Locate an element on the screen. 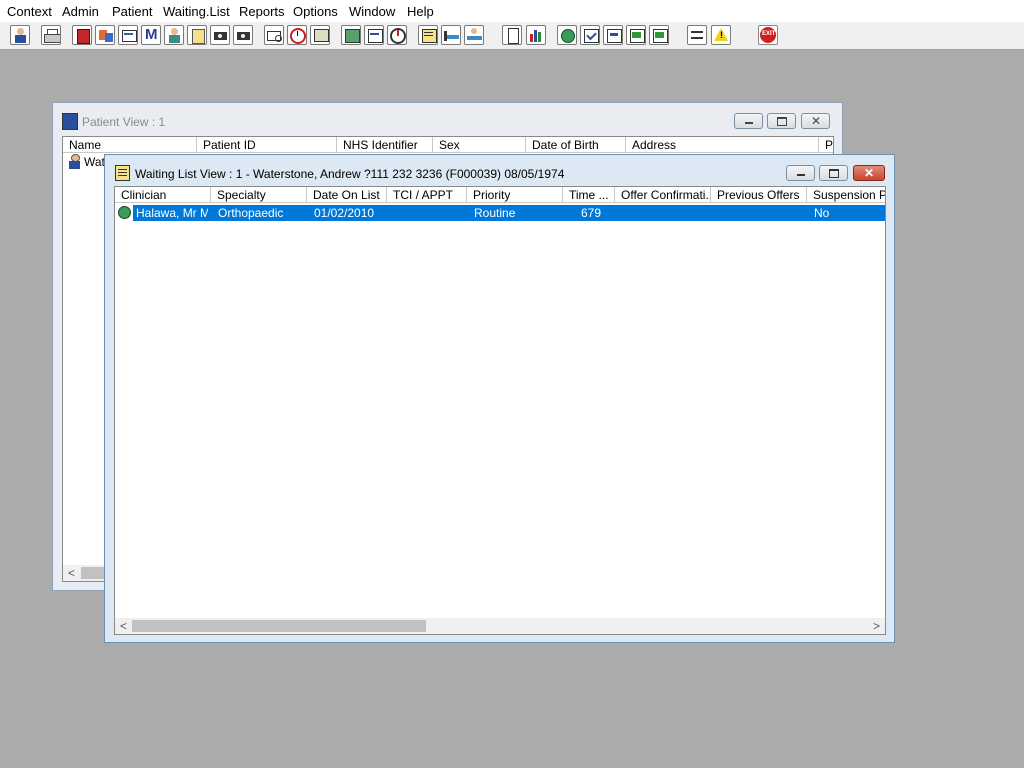 This screenshot has height=768, width=1024. warning-icon: ! is located at coordinates (721, 35).